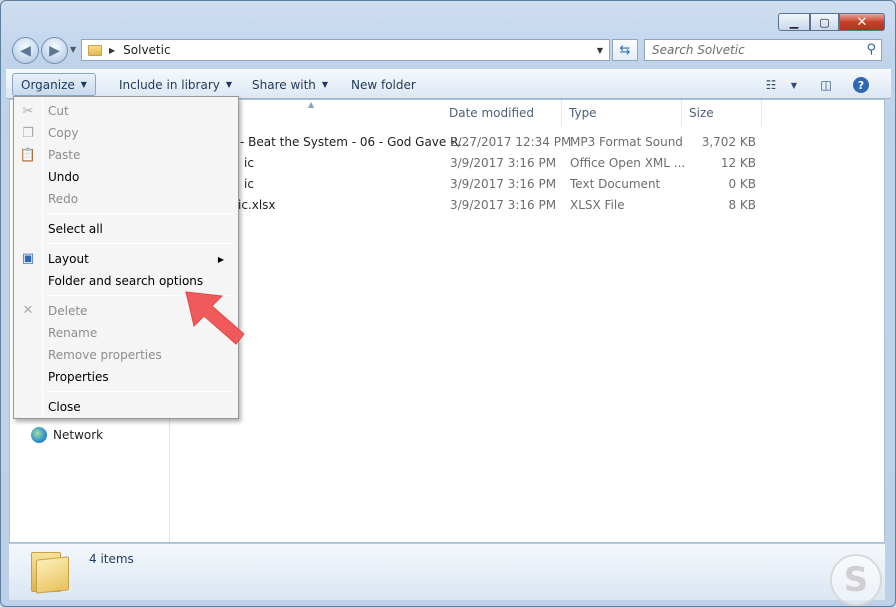 The width and height of the screenshot is (896, 607). Describe the element at coordinates (75, 229) in the screenshot. I see `menu-item-select-all: Select all` at that location.